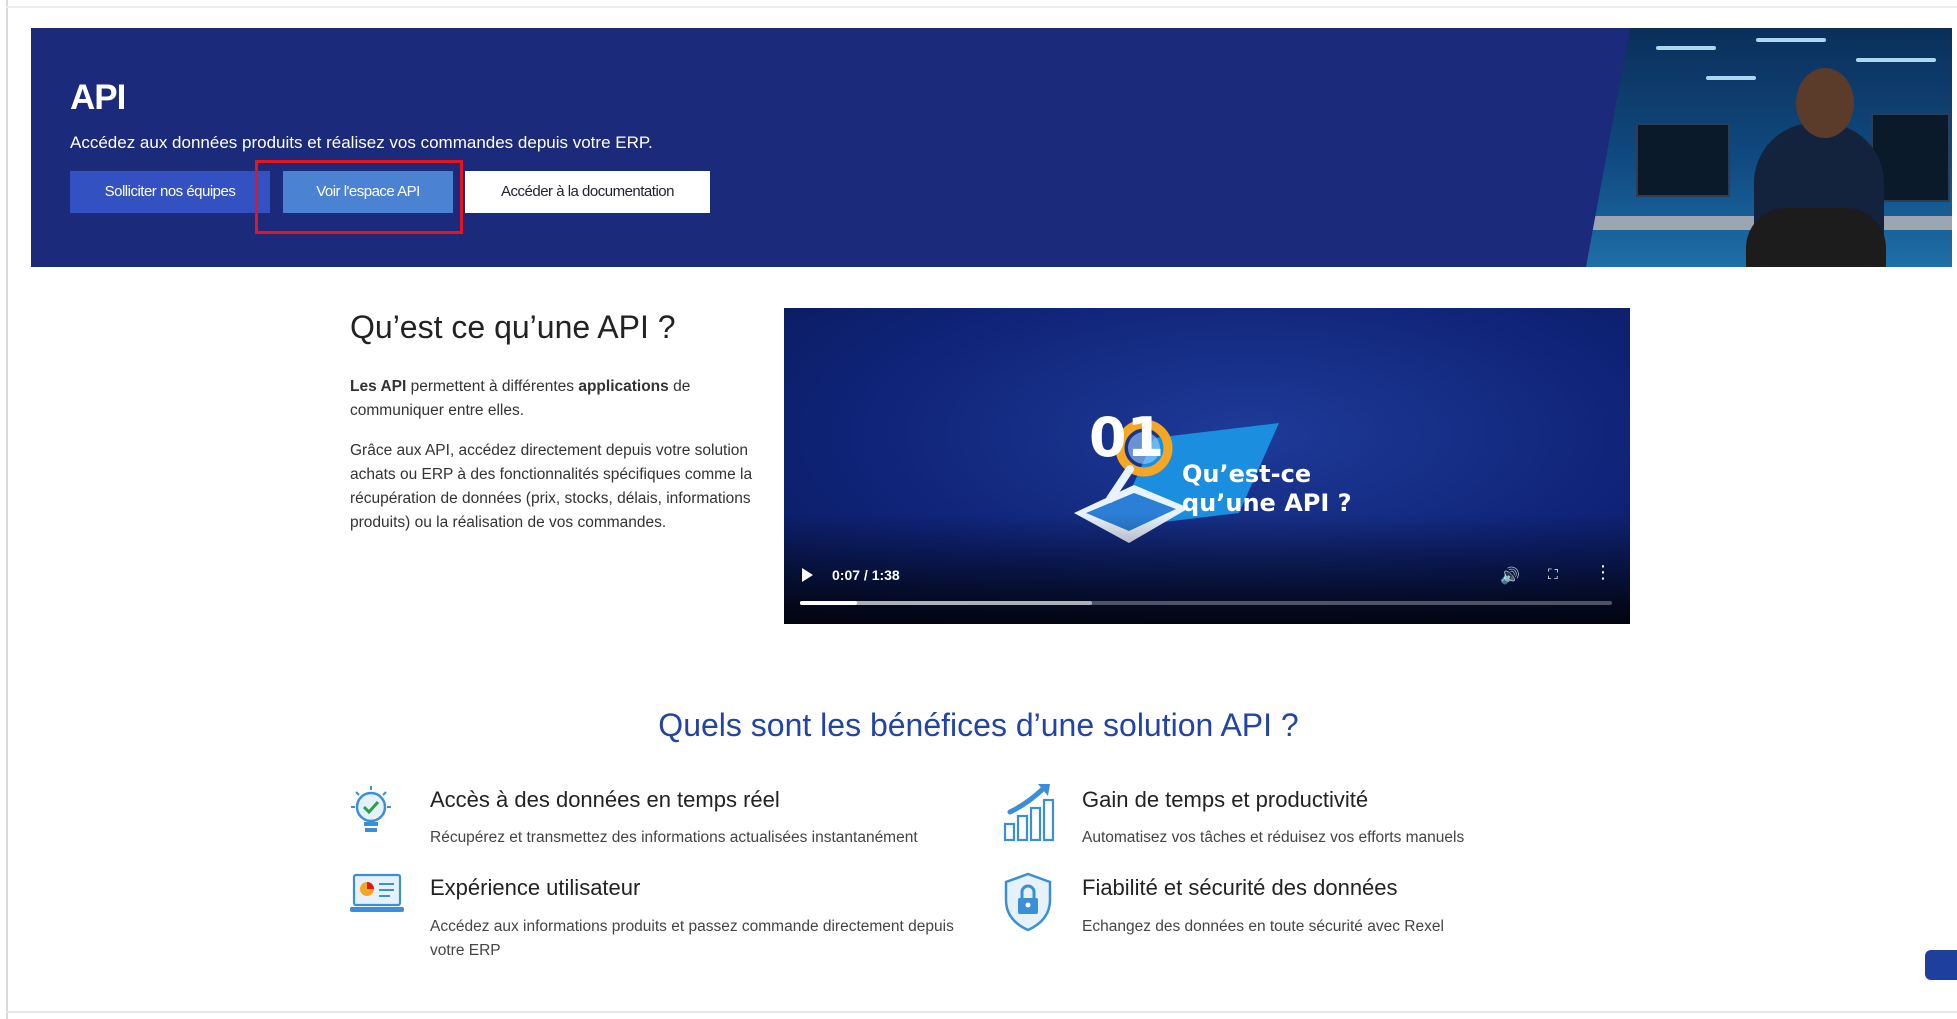 This screenshot has height=1019, width=1957. Describe the element at coordinates (1127, 437) in the screenshot. I see `video-badge-number: 01` at that location.